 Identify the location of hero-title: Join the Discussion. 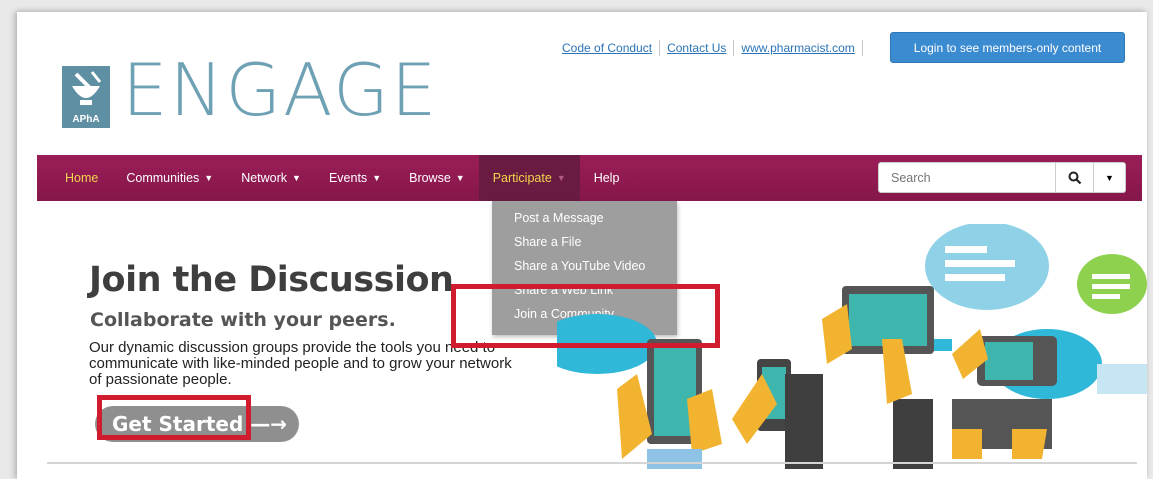
(271, 280).